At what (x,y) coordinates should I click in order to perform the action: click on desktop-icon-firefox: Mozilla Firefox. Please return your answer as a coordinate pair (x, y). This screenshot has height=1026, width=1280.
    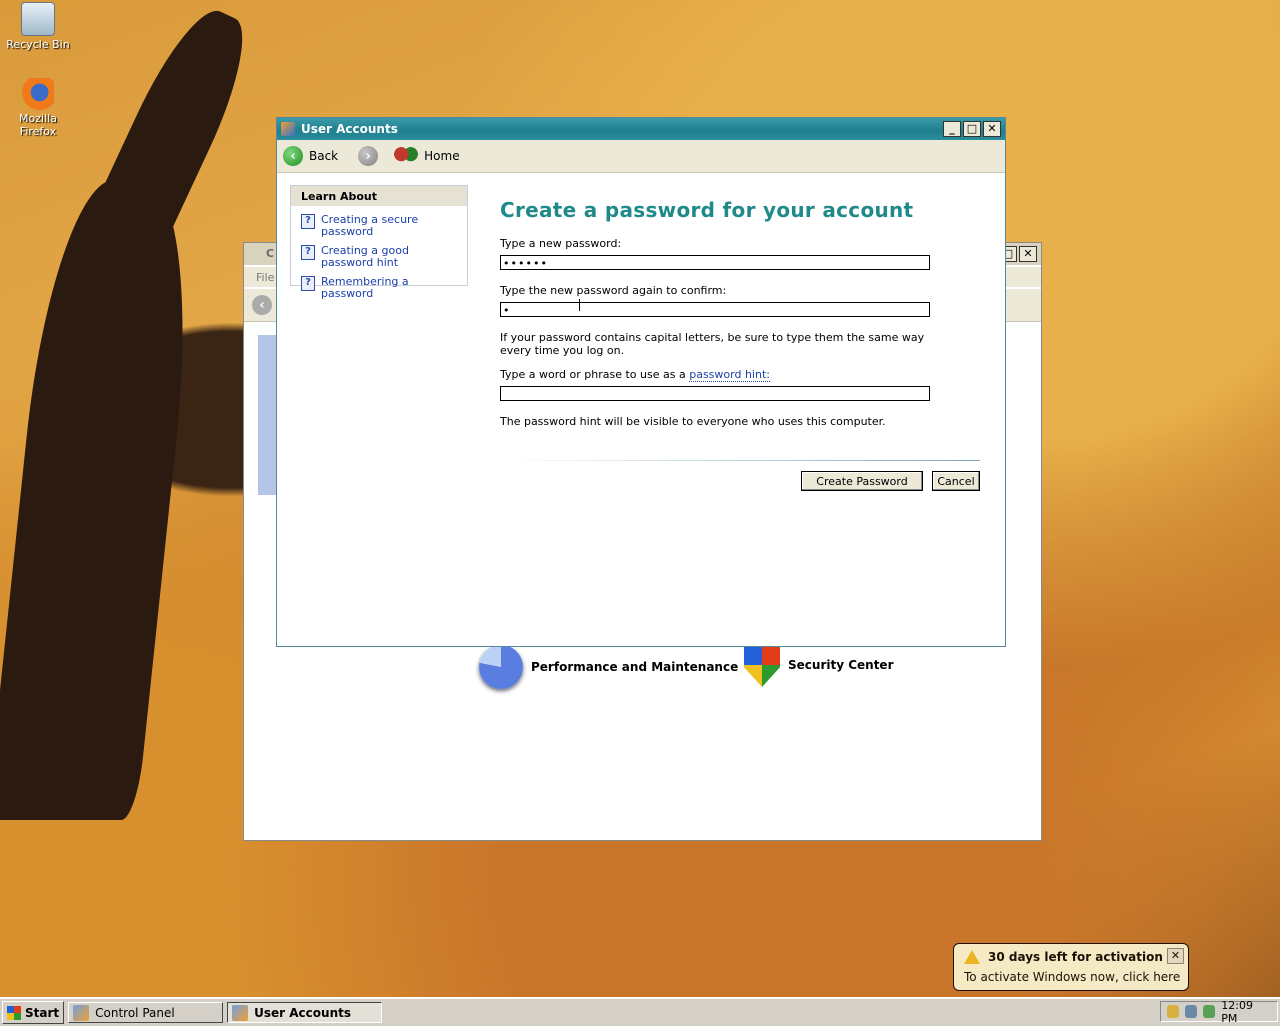
    Looking at the image, I should click on (38, 108).